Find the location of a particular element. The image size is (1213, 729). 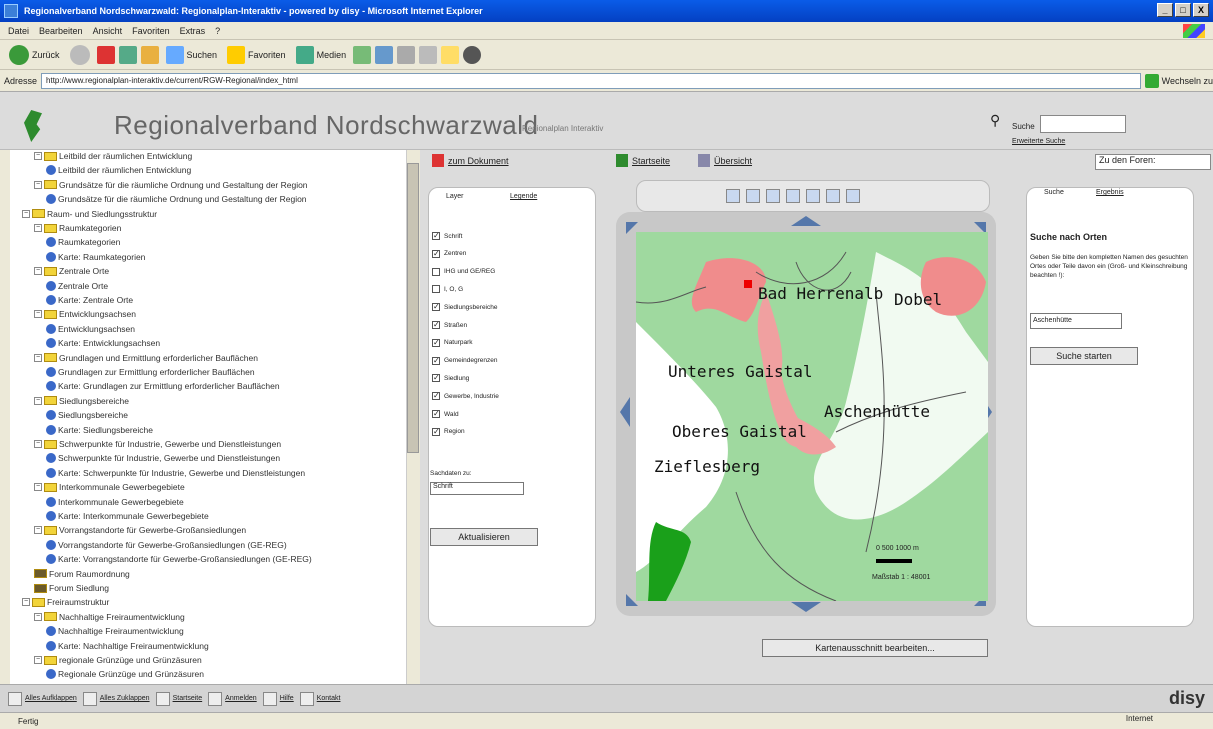

pan-south-arrow is located at coordinates (806, 607).